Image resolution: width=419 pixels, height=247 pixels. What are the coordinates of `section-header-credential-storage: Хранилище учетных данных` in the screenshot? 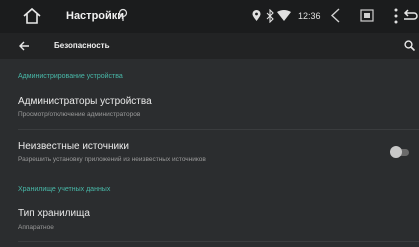 It's located at (64, 189).